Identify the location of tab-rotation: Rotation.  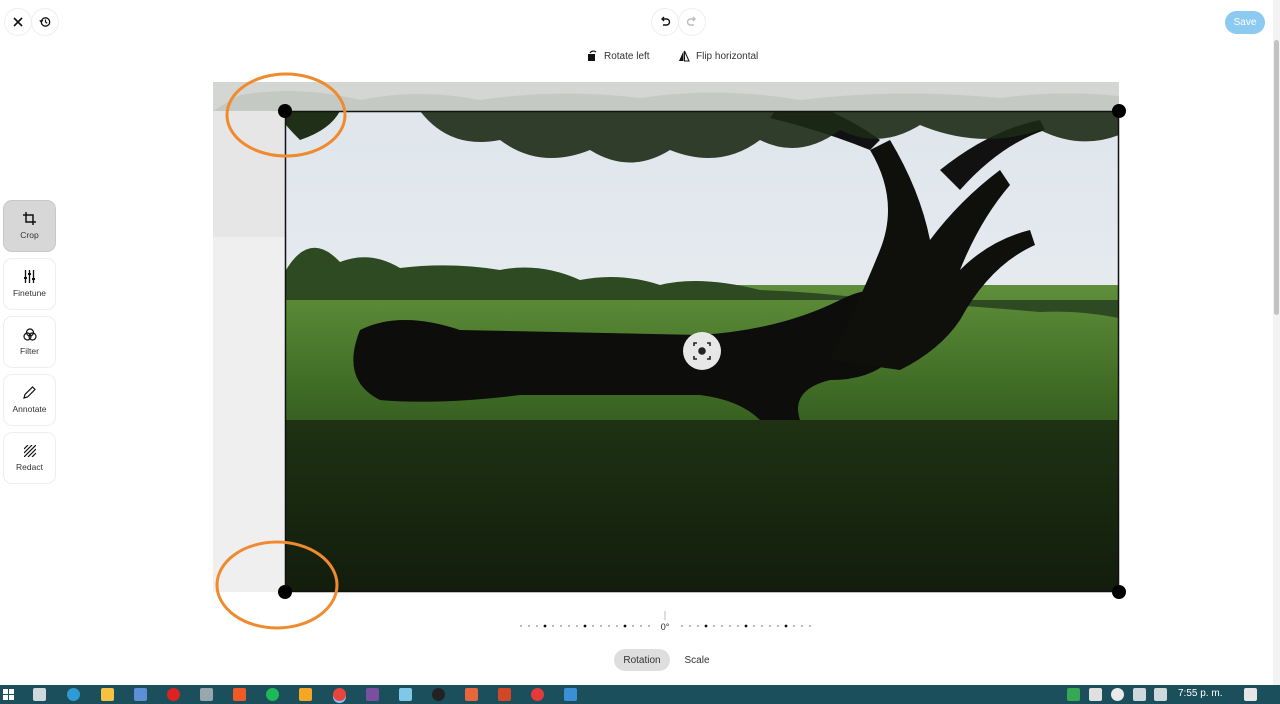
(642, 660).